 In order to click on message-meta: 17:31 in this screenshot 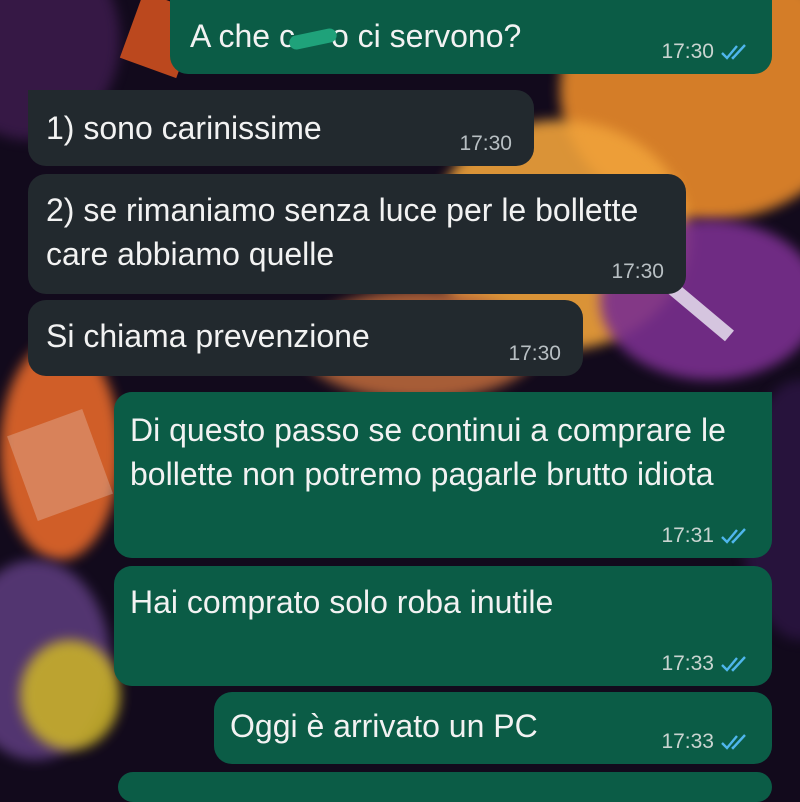, I will do `click(705, 536)`.